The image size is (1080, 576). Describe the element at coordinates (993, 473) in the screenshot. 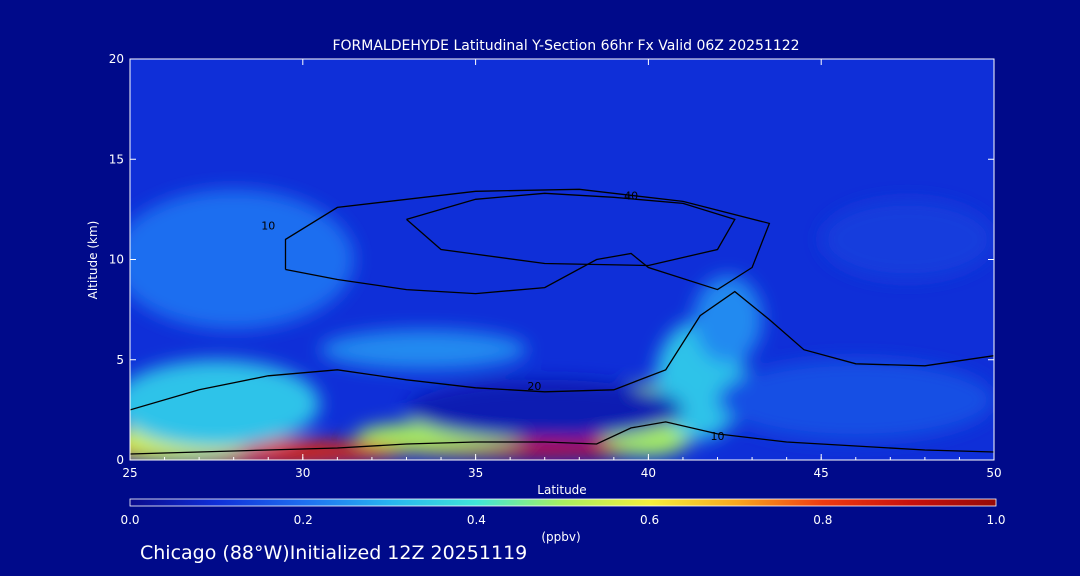

I see `x-tick-label-5: 50` at that location.